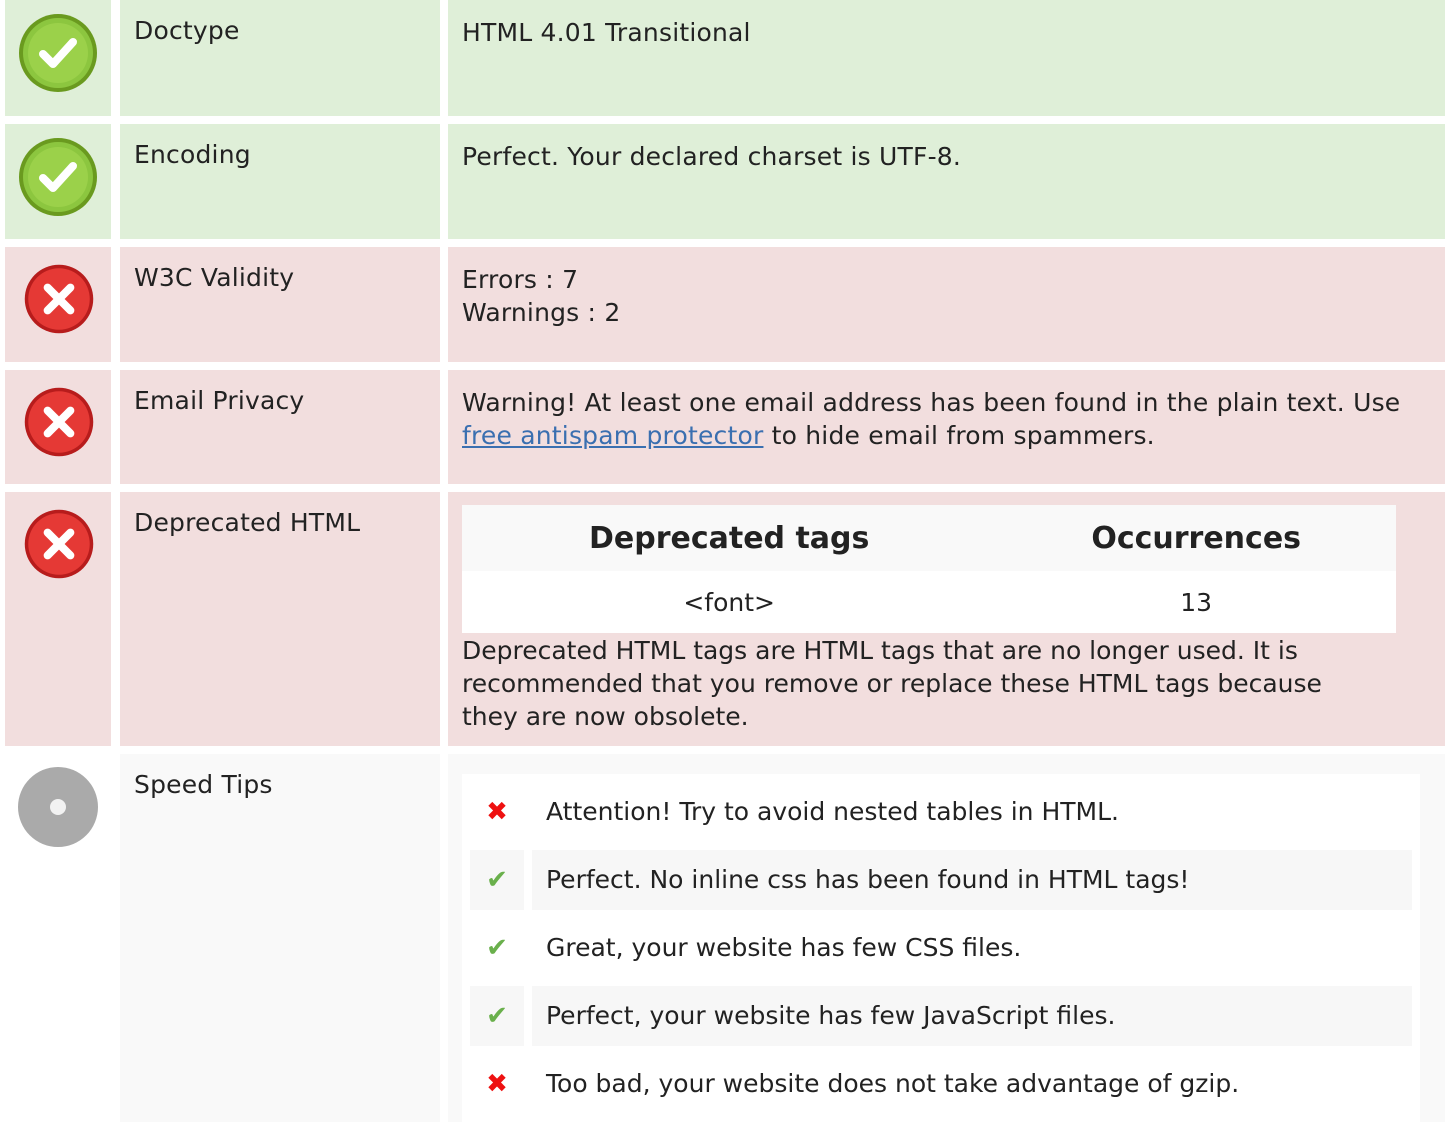  I want to click on table-row: <font> 13, so click(929, 602).